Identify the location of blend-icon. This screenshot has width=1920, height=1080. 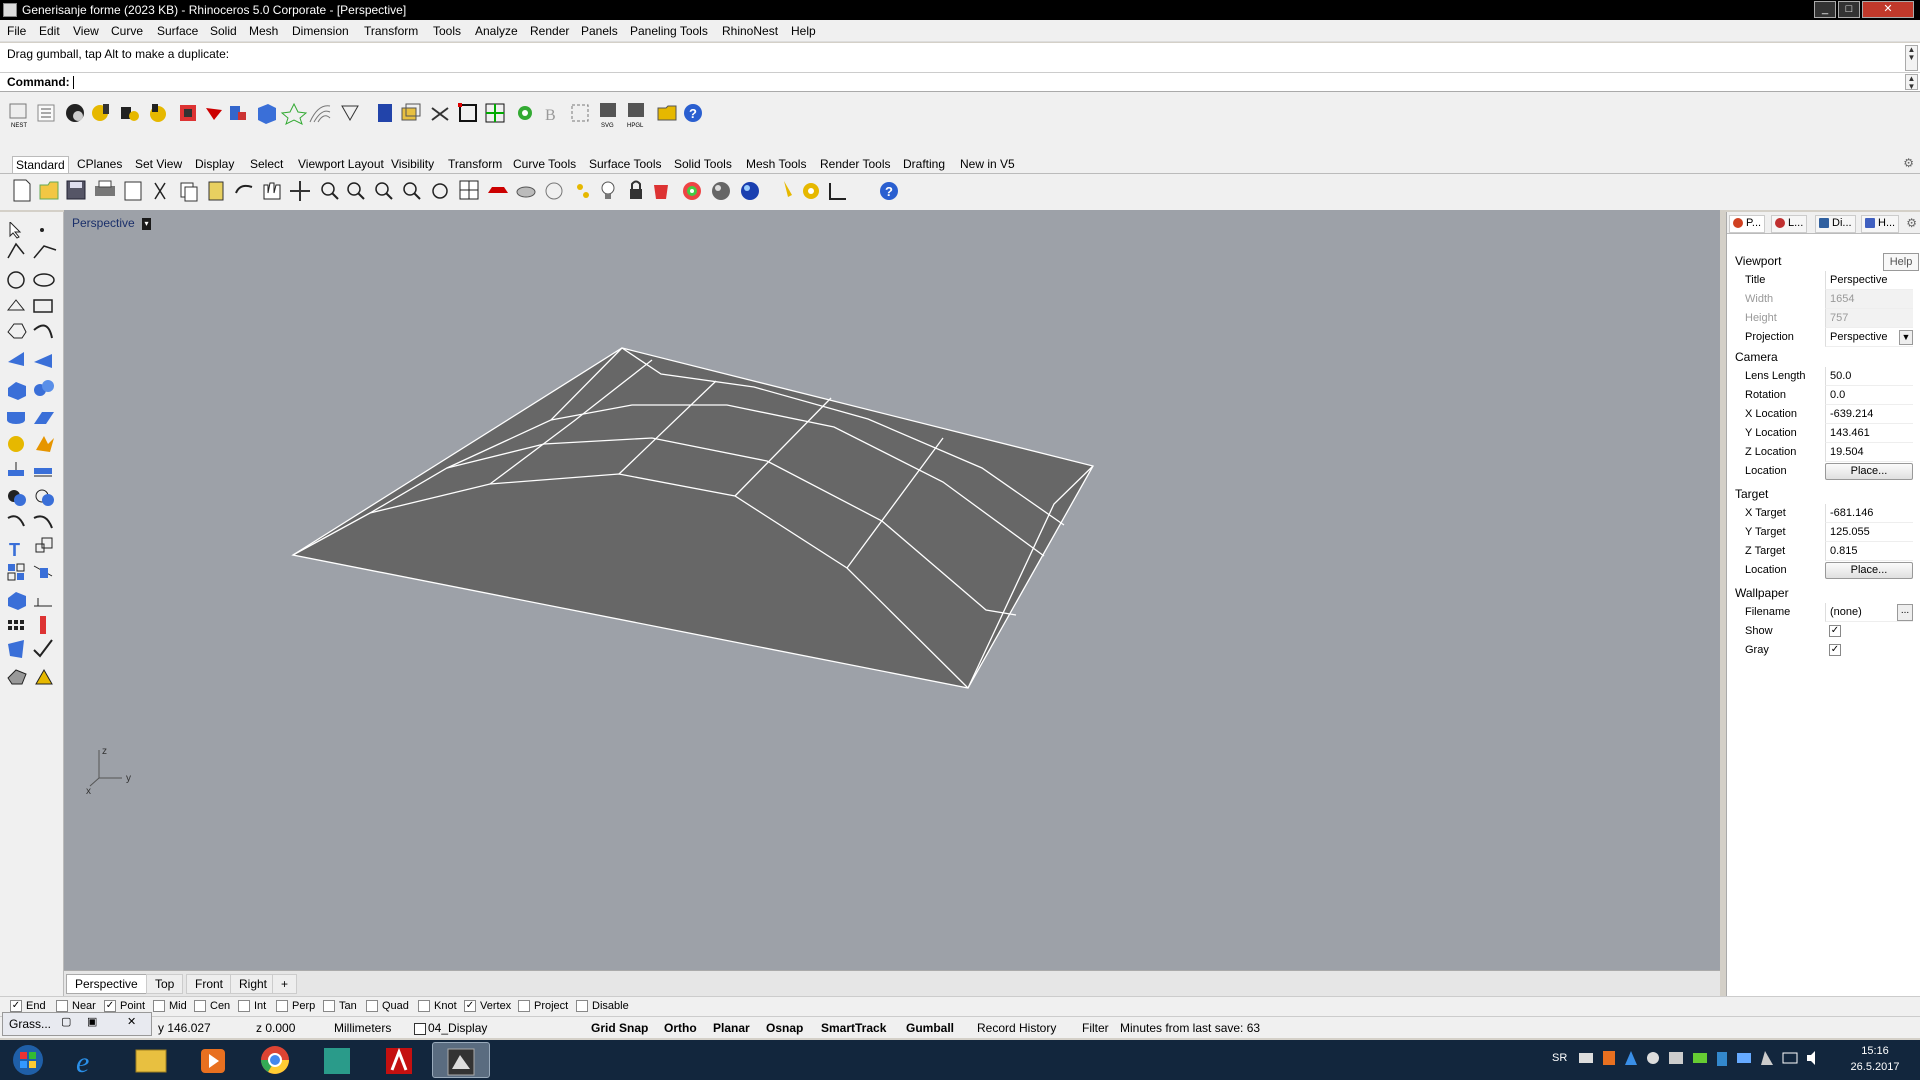
(43, 522).